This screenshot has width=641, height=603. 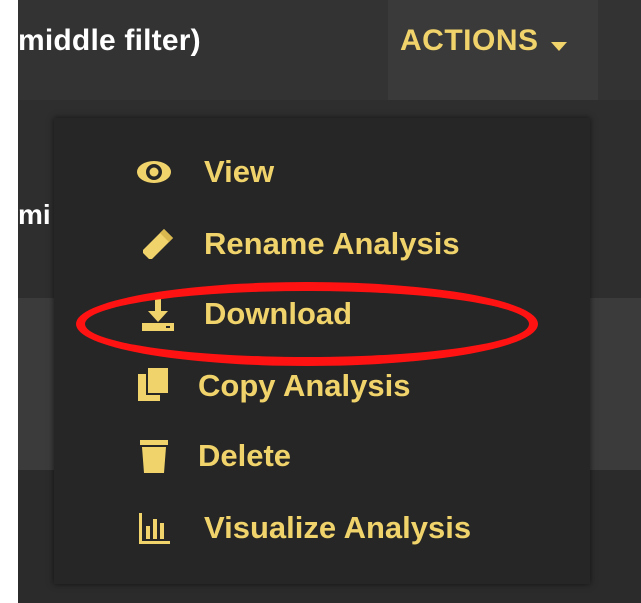 What do you see at coordinates (278, 313) in the screenshot?
I see `menu-item-label: Download` at bounding box center [278, 313].